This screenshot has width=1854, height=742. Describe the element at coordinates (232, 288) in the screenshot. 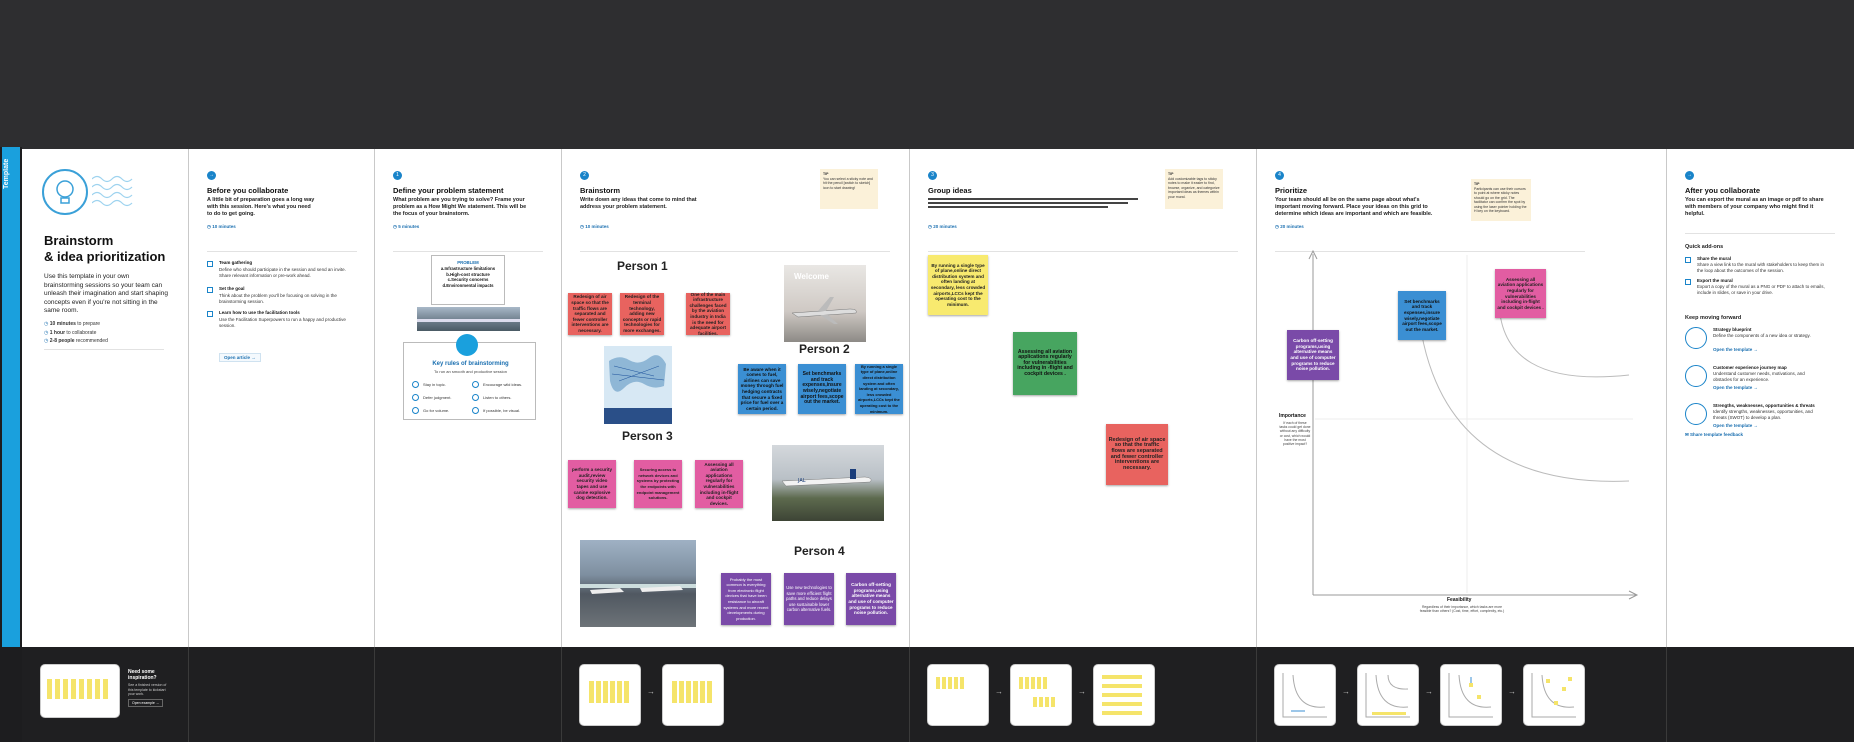

I see `step-title: Set the goal` at that location.